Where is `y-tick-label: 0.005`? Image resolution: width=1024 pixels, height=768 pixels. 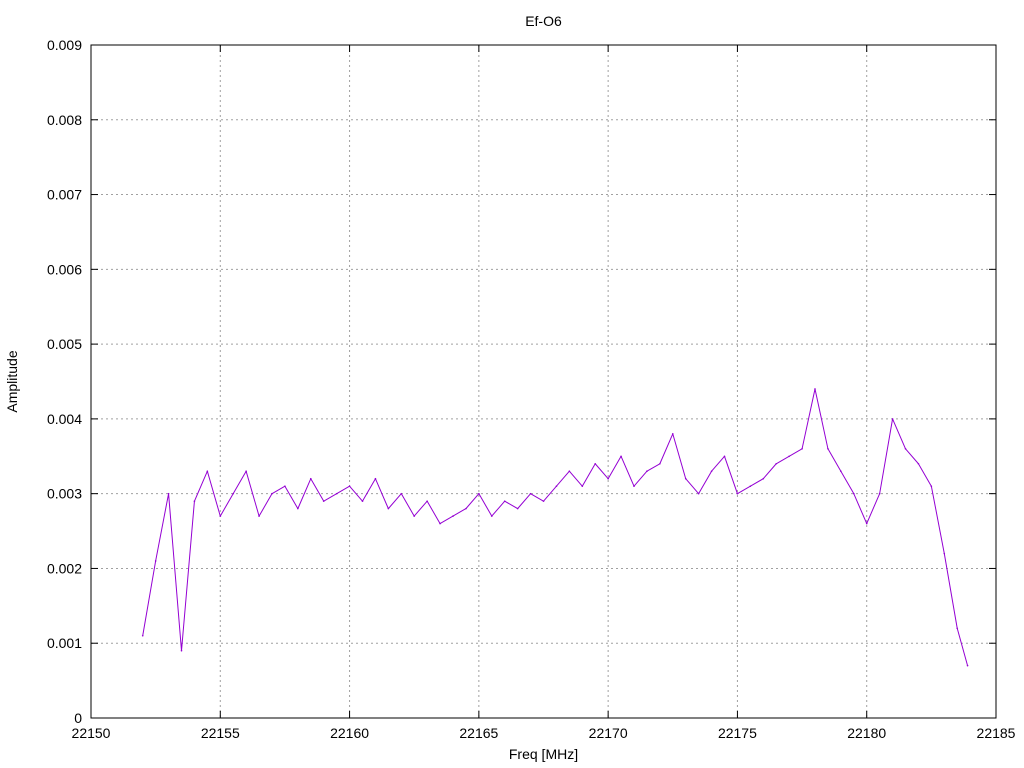
y-tick-label: 0.005 is located at coordinates (64, 344).